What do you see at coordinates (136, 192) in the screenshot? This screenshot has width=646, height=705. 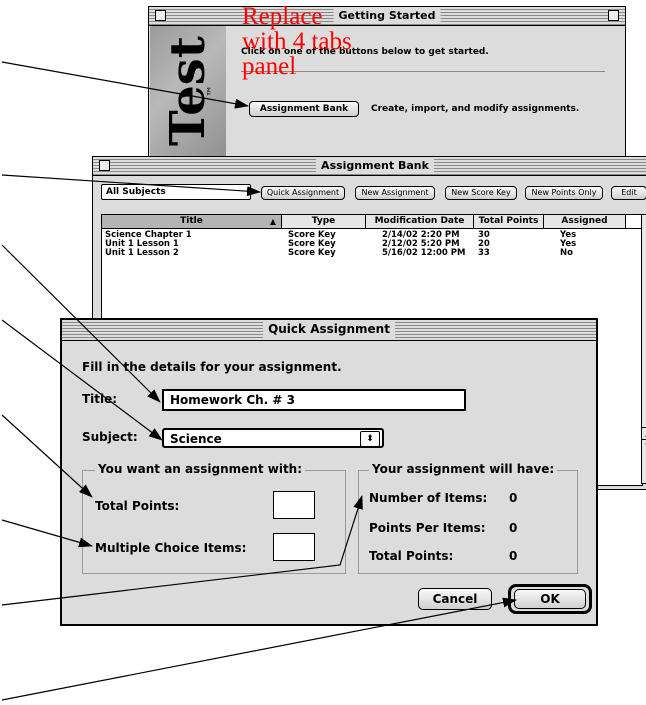 I see `subject-filter-value: All Subjects` at bounding box center [136, 192].